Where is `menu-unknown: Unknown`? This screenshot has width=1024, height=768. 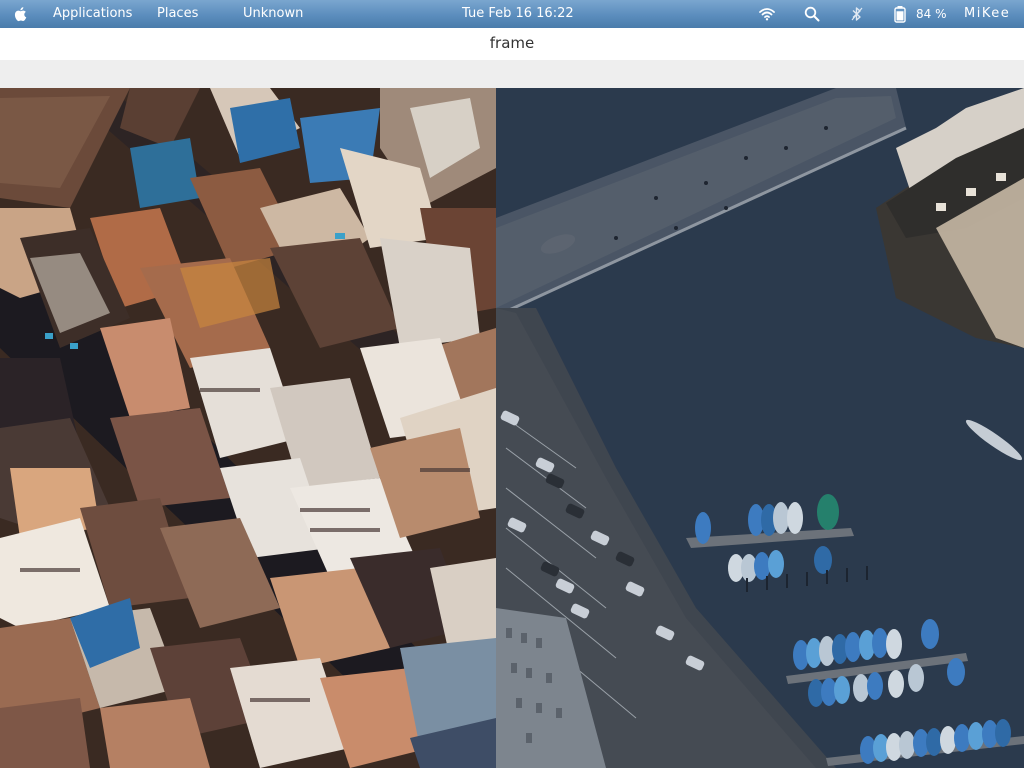 menu-unknown: Unknown is located at coordinates (273, 14).